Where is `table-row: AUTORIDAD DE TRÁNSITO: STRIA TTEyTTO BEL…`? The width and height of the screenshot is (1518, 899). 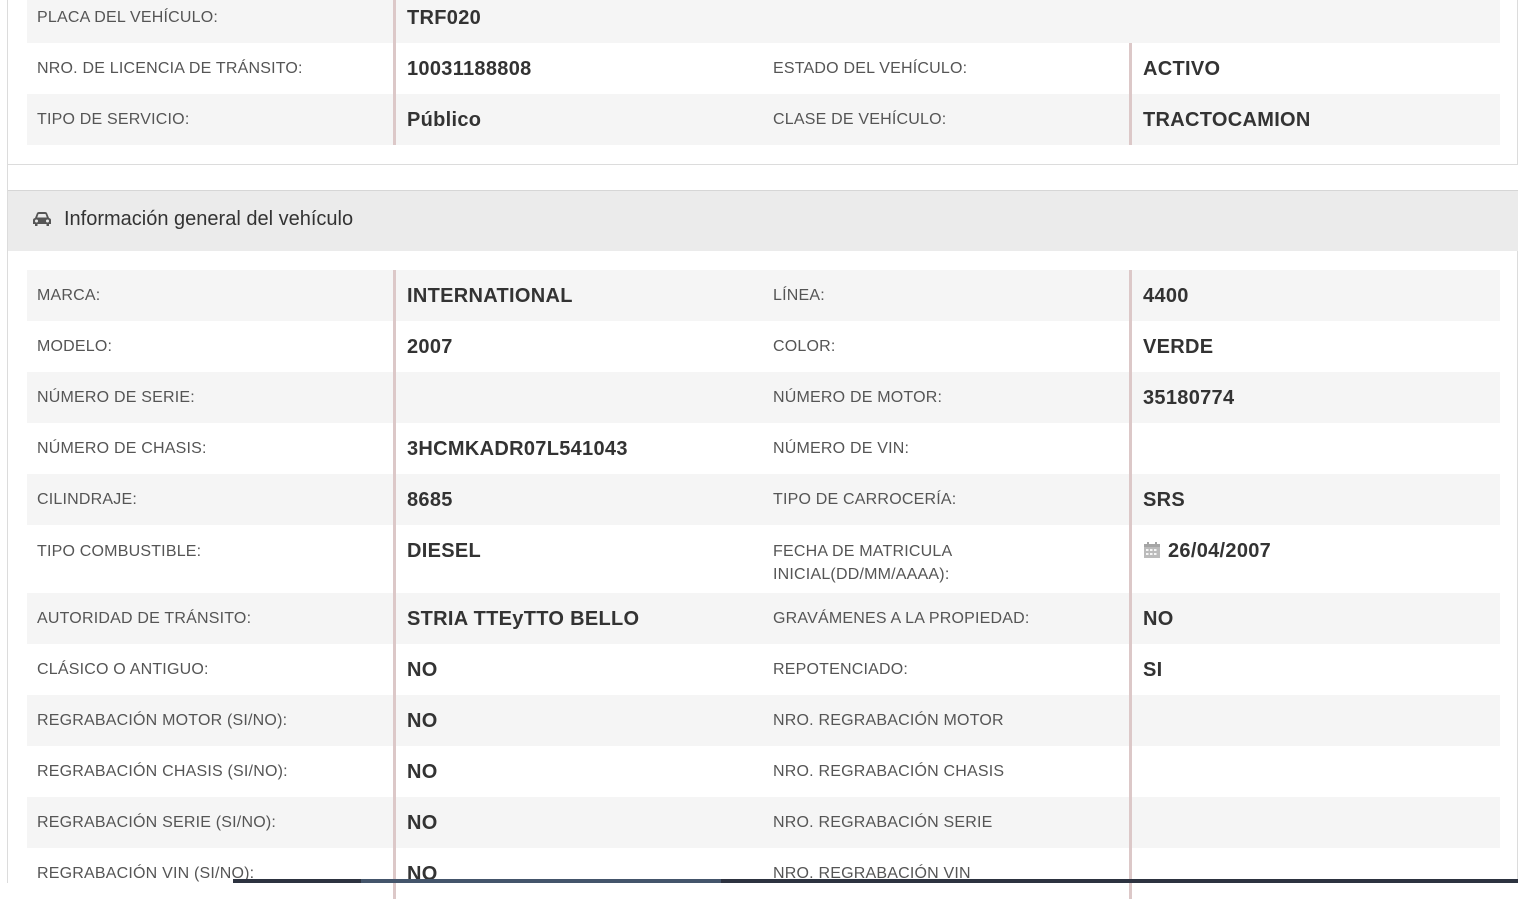 table-row: AUTORIDAD DE TRÁNSITO: STRIA TTEyTTO BEL… is located at coordinates (763, 618).